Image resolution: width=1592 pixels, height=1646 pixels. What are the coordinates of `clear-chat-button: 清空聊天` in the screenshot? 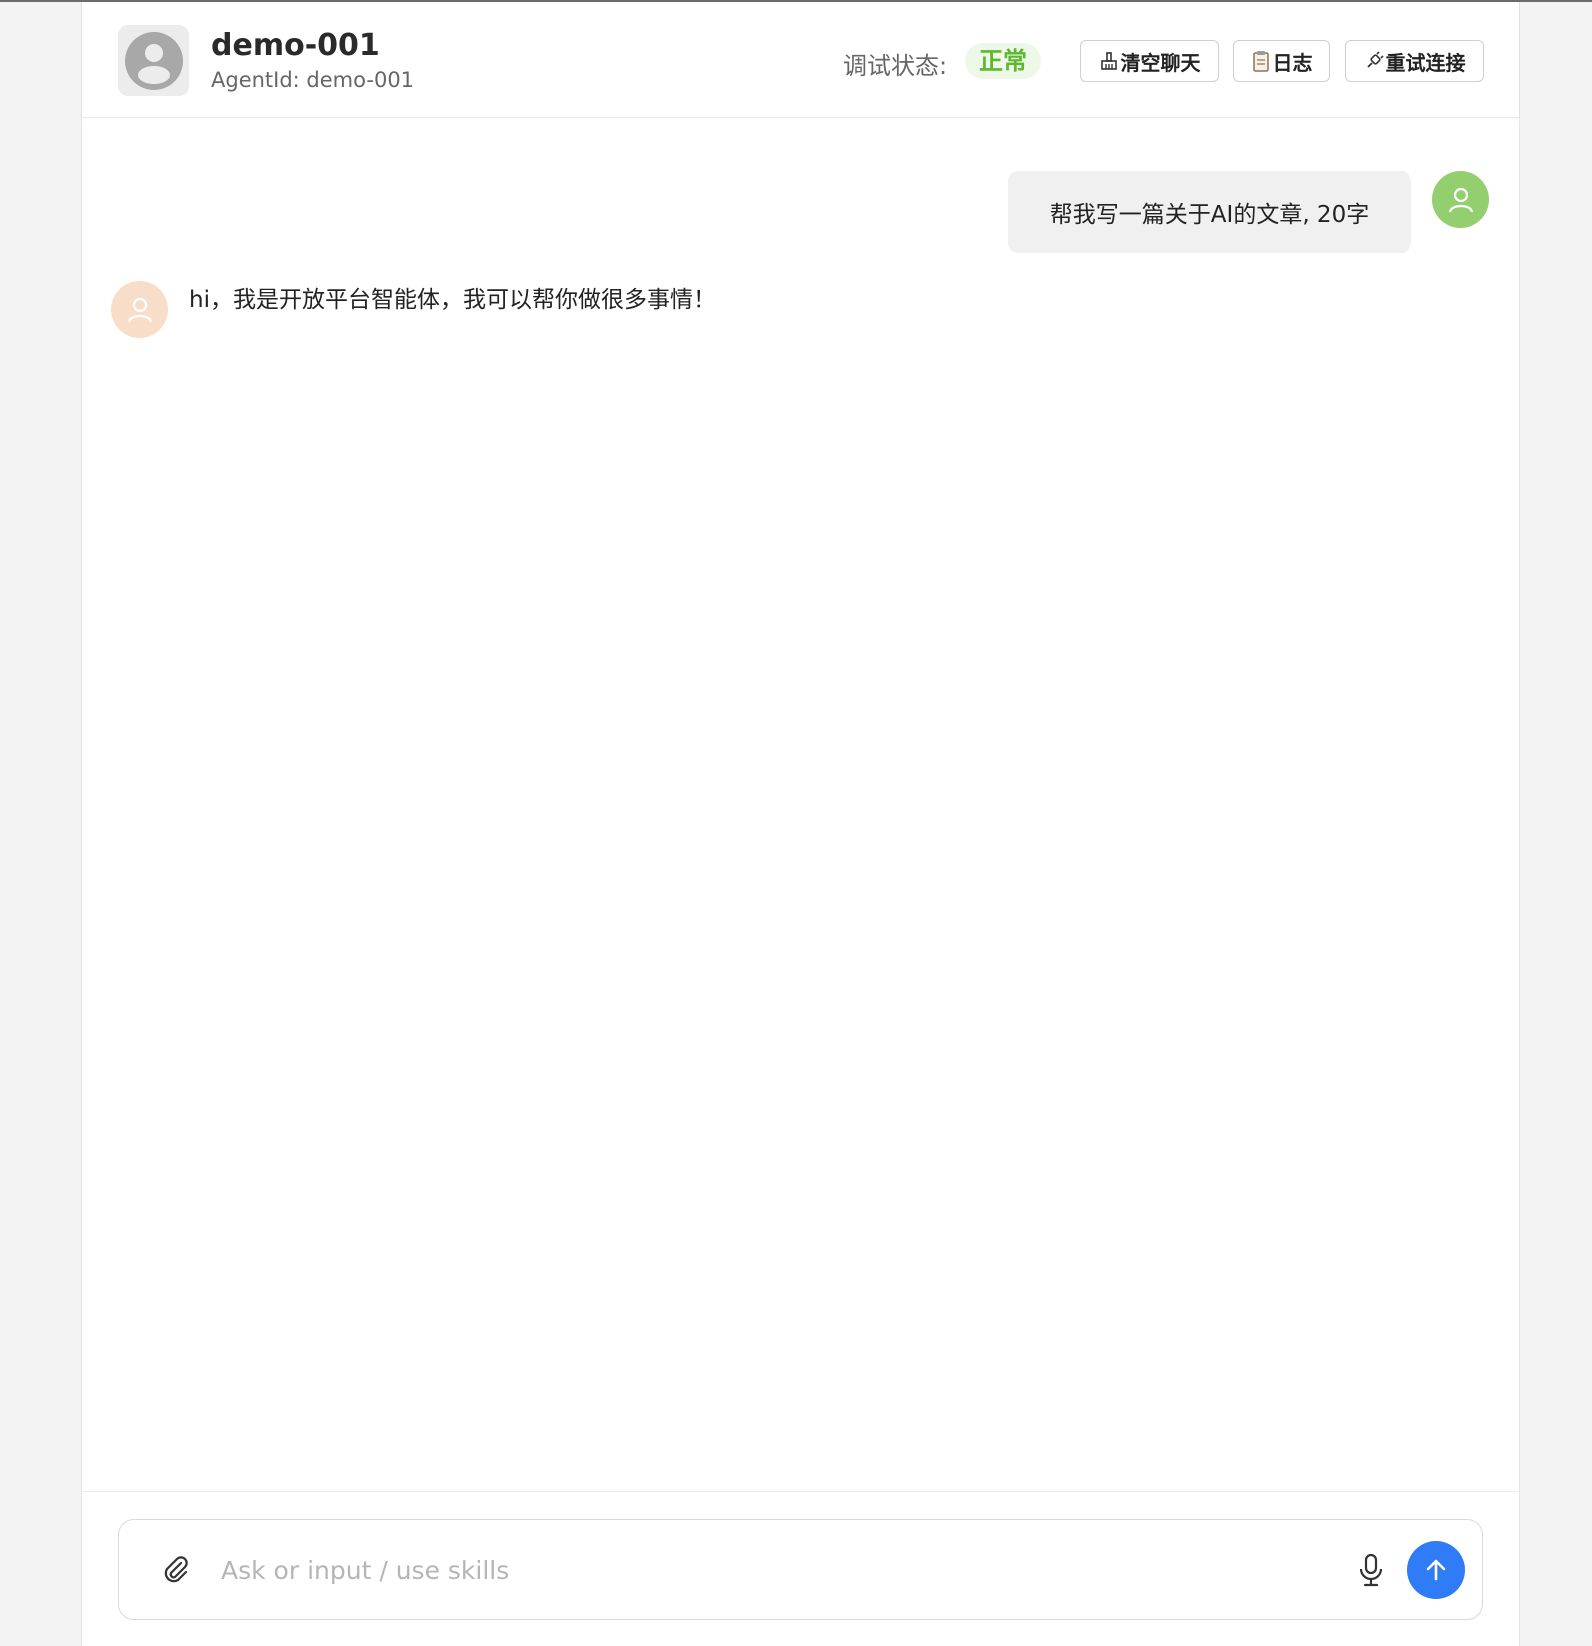 It's located at (1149, 61).